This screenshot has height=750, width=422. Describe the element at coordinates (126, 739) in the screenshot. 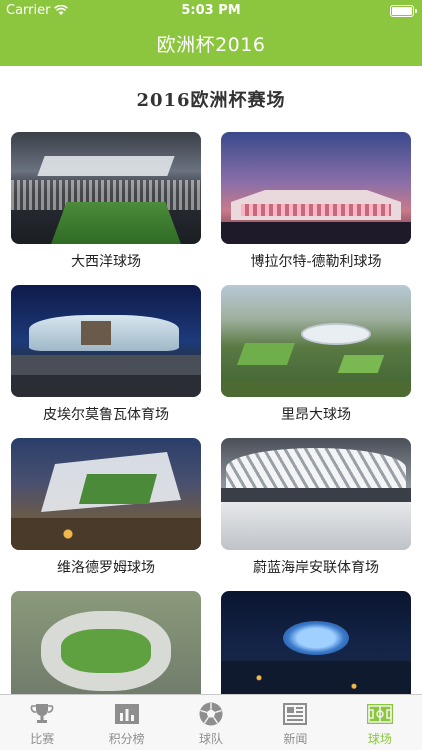

I see `tab-label: 积分榜` at that location.